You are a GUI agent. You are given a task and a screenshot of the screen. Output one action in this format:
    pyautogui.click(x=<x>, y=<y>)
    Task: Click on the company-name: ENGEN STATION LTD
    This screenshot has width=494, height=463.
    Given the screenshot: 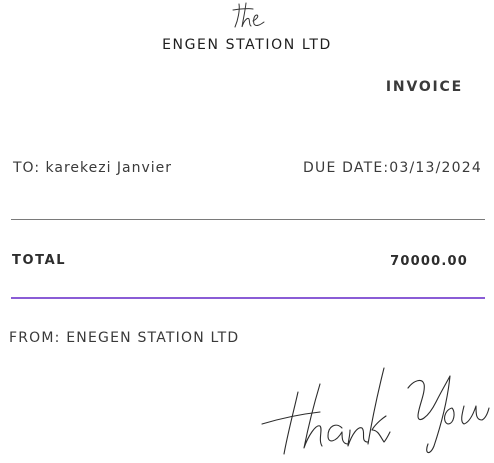 What is the action you would take?
    pyautogui.click(x=247, y=45)
    